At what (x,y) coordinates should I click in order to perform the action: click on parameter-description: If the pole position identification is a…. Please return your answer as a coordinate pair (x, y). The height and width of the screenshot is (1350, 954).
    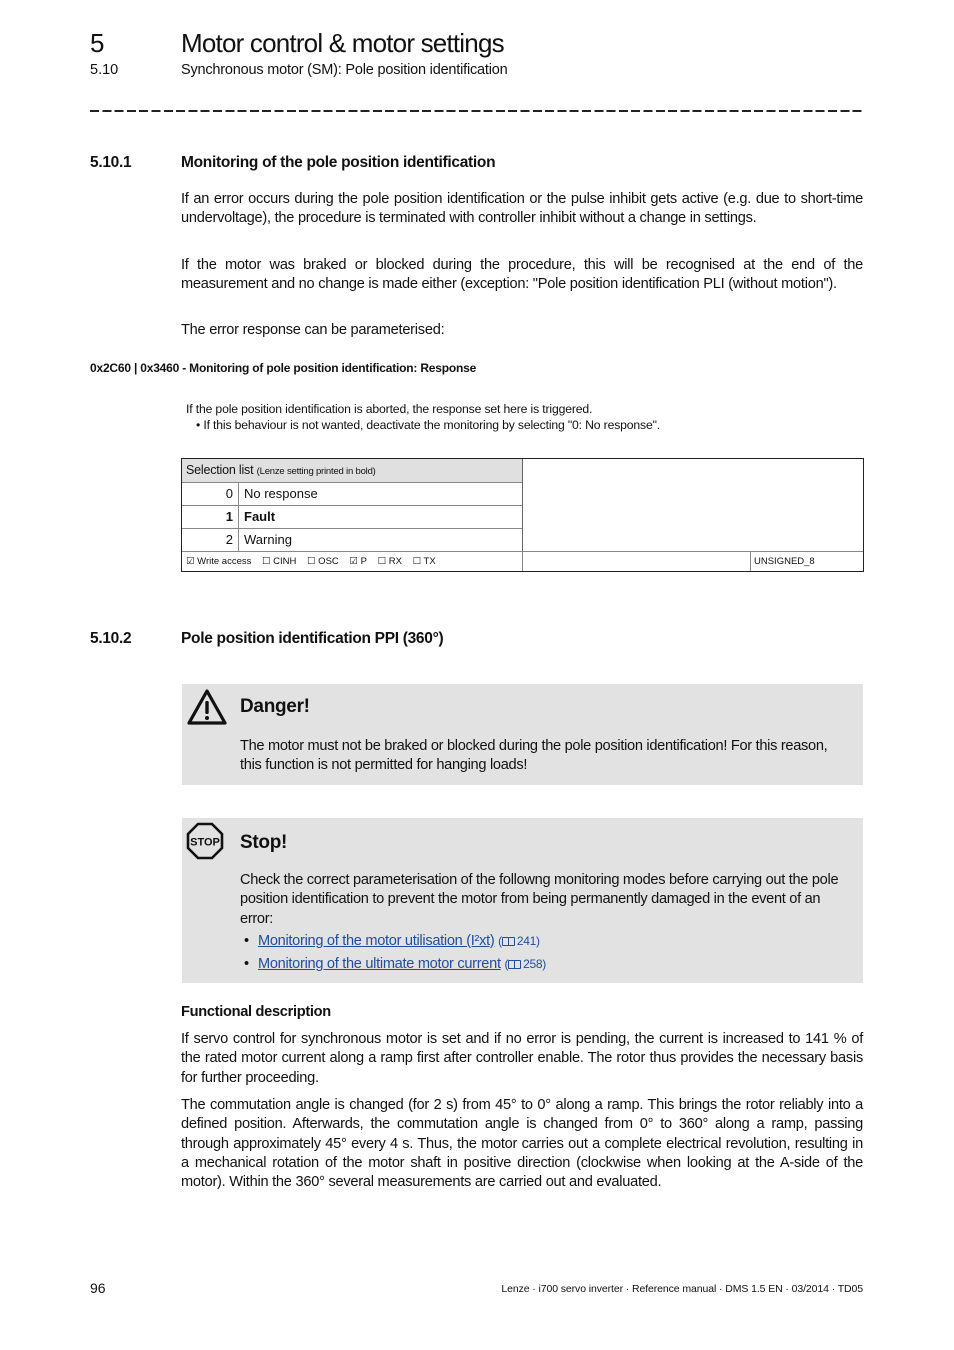
    Looking at the image, I should click on (423, 417).